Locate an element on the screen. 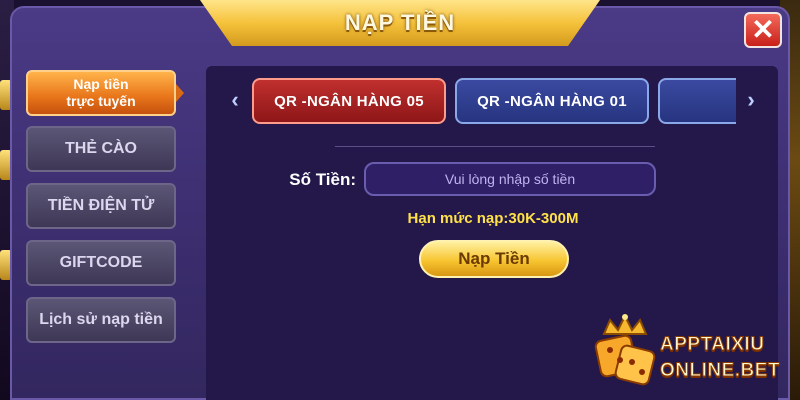 The height and width of the screenshot is (400, 800). tab-bank-05: QR -NGÂN HÀNG 05 is located at coordinates (349, 101).